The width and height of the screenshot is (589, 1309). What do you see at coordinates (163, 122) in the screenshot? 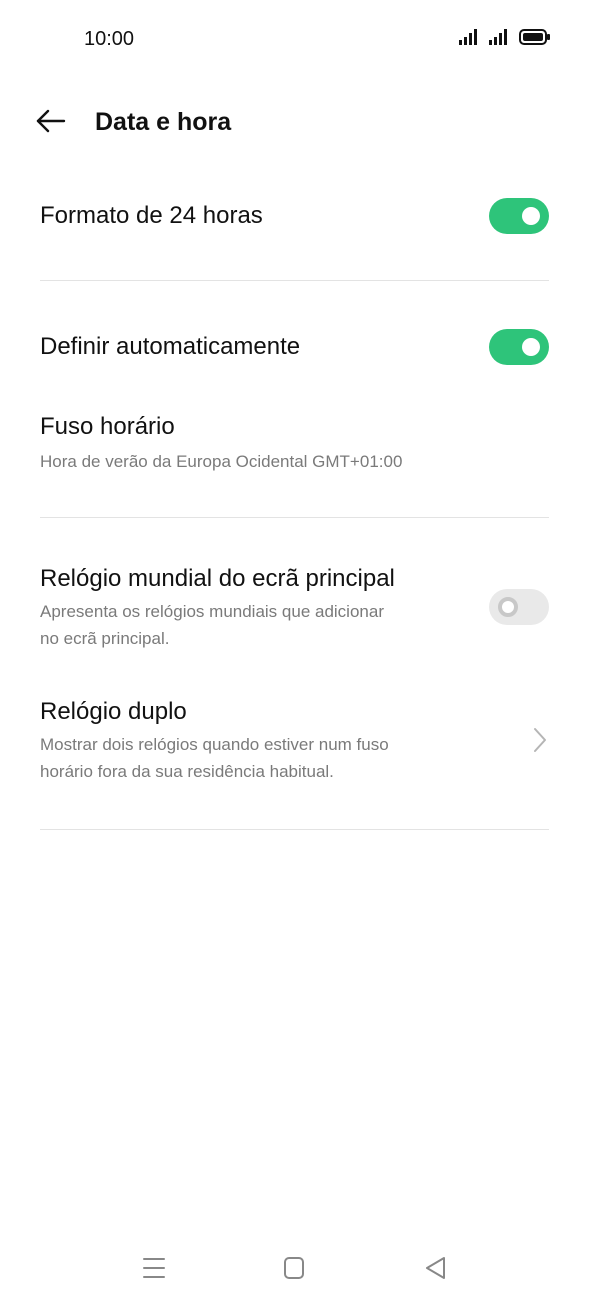
I see `page-title: Data e hora` at bounding box center [163, 122].